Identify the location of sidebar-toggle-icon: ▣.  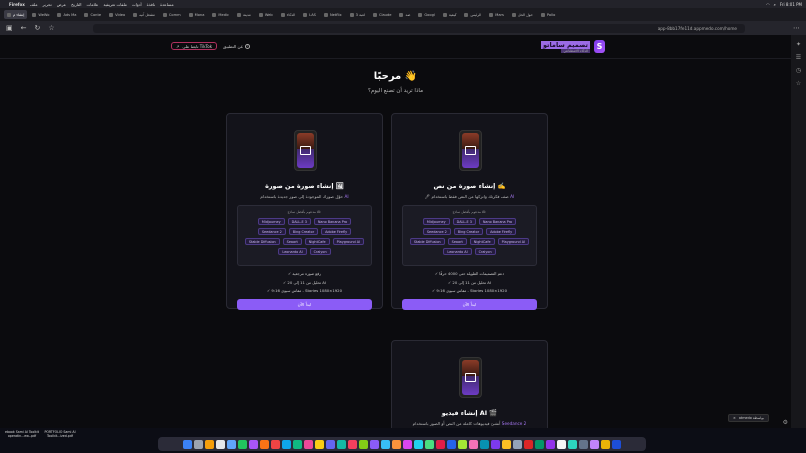
(9, 28).